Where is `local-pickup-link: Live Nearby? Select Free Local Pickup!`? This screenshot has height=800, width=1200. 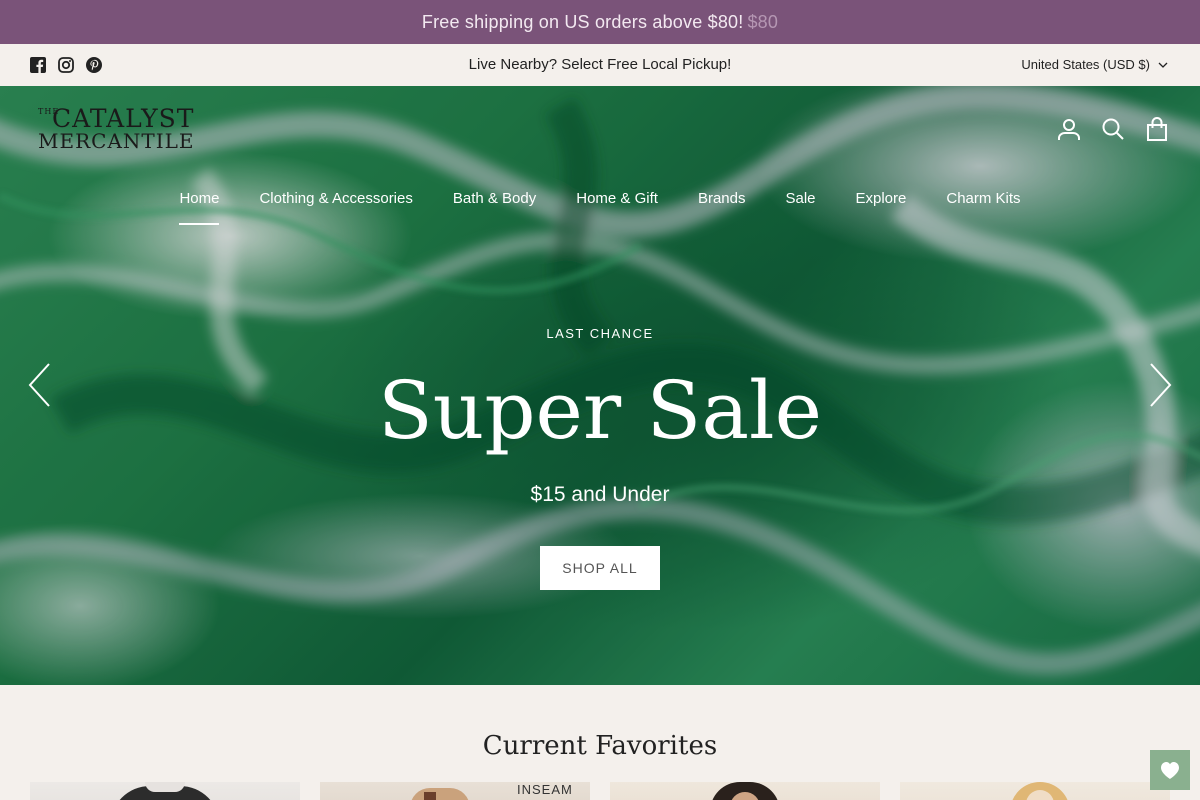
local-pickup-link: Live Nearby? Select Free Local Pickup! is located at coordinates (600, 64).